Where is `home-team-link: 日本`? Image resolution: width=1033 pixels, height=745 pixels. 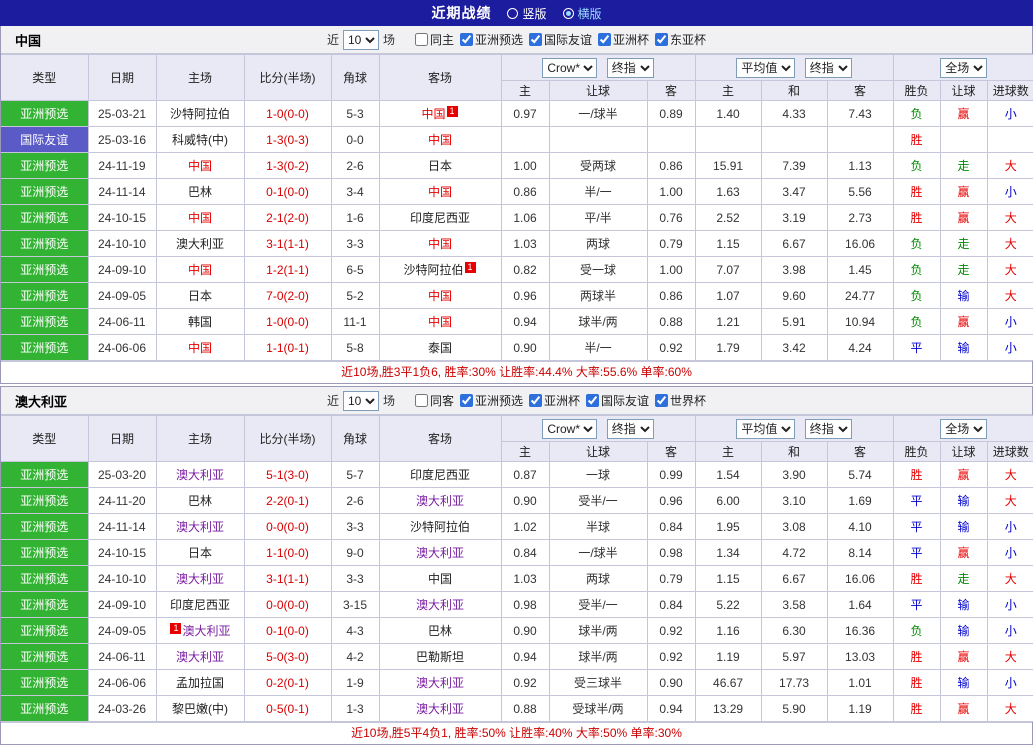 home-team-link: 日本 is located at coordinates (200, 553).